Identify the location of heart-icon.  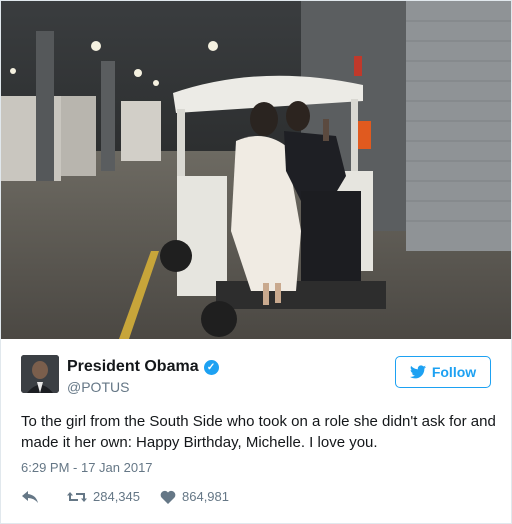
(168, 497).